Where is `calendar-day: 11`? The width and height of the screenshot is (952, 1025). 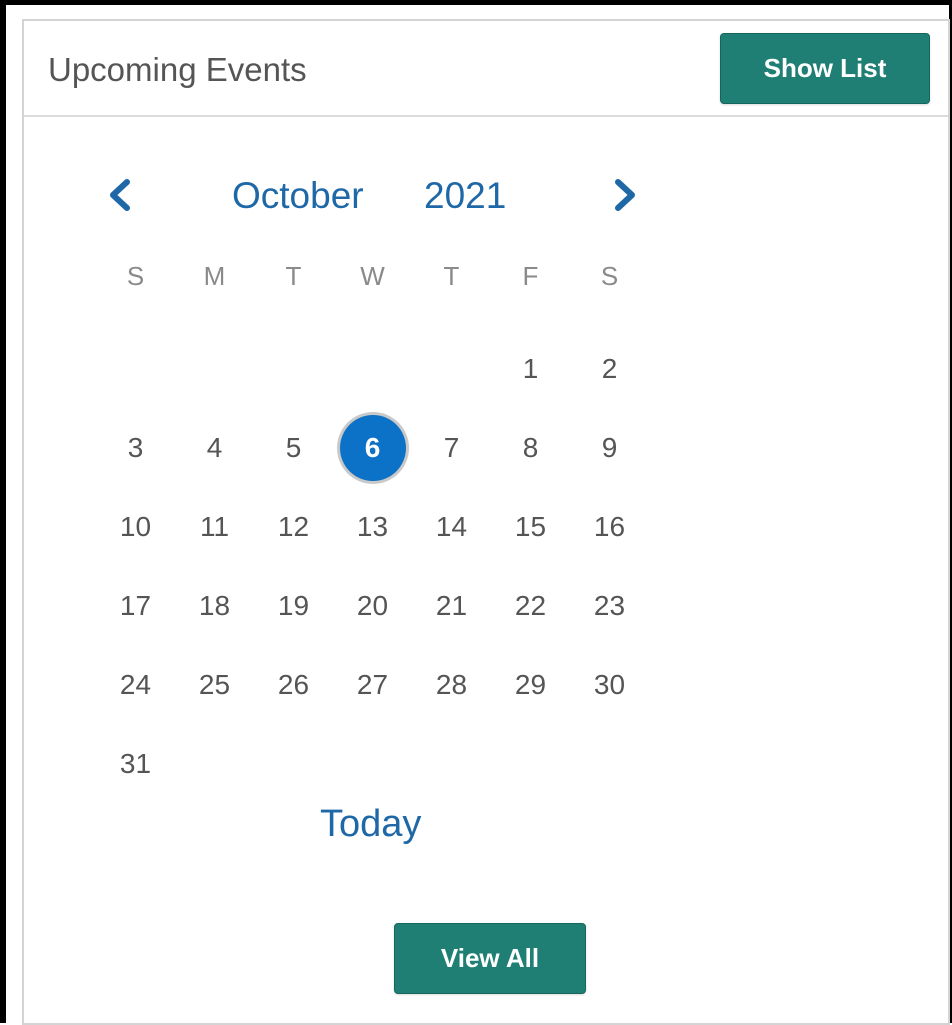
calendar-day: 11 is located at coordinates (214, 526).